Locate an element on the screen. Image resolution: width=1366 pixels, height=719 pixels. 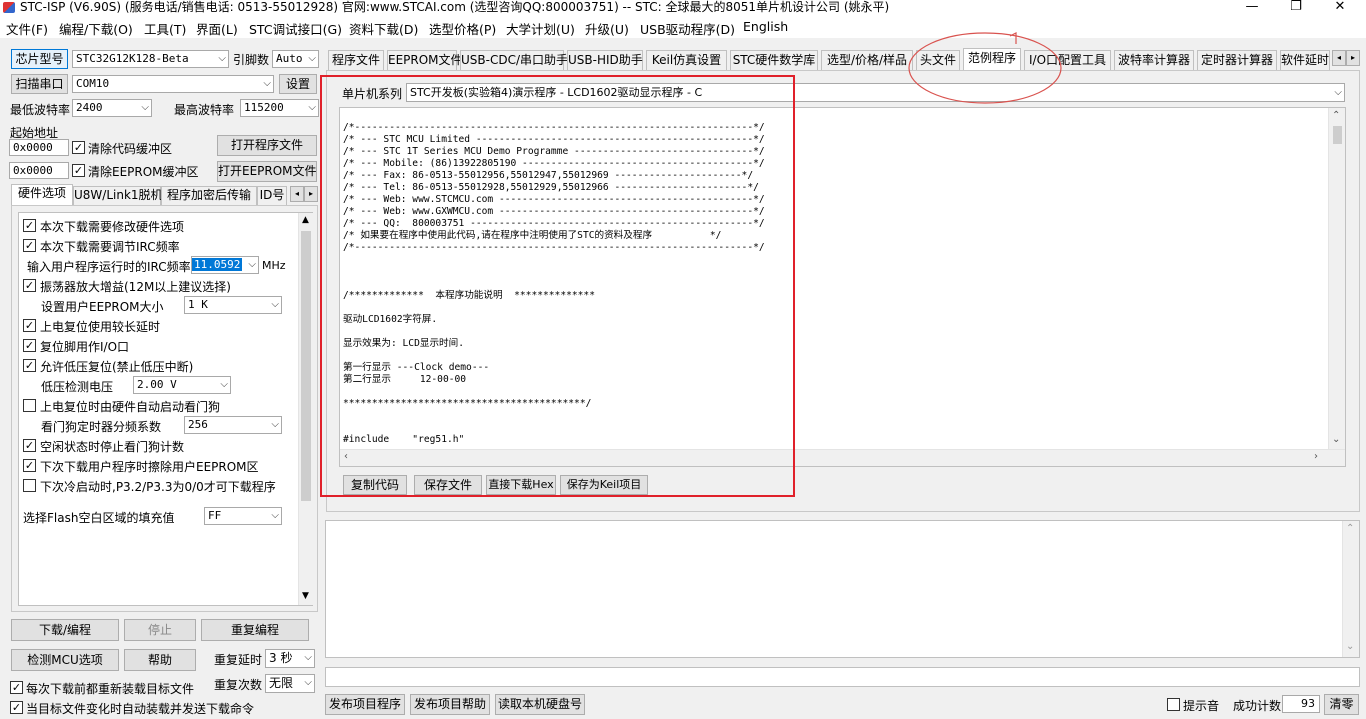
pin-count-value: Auto is located at coordinates (289, 58).